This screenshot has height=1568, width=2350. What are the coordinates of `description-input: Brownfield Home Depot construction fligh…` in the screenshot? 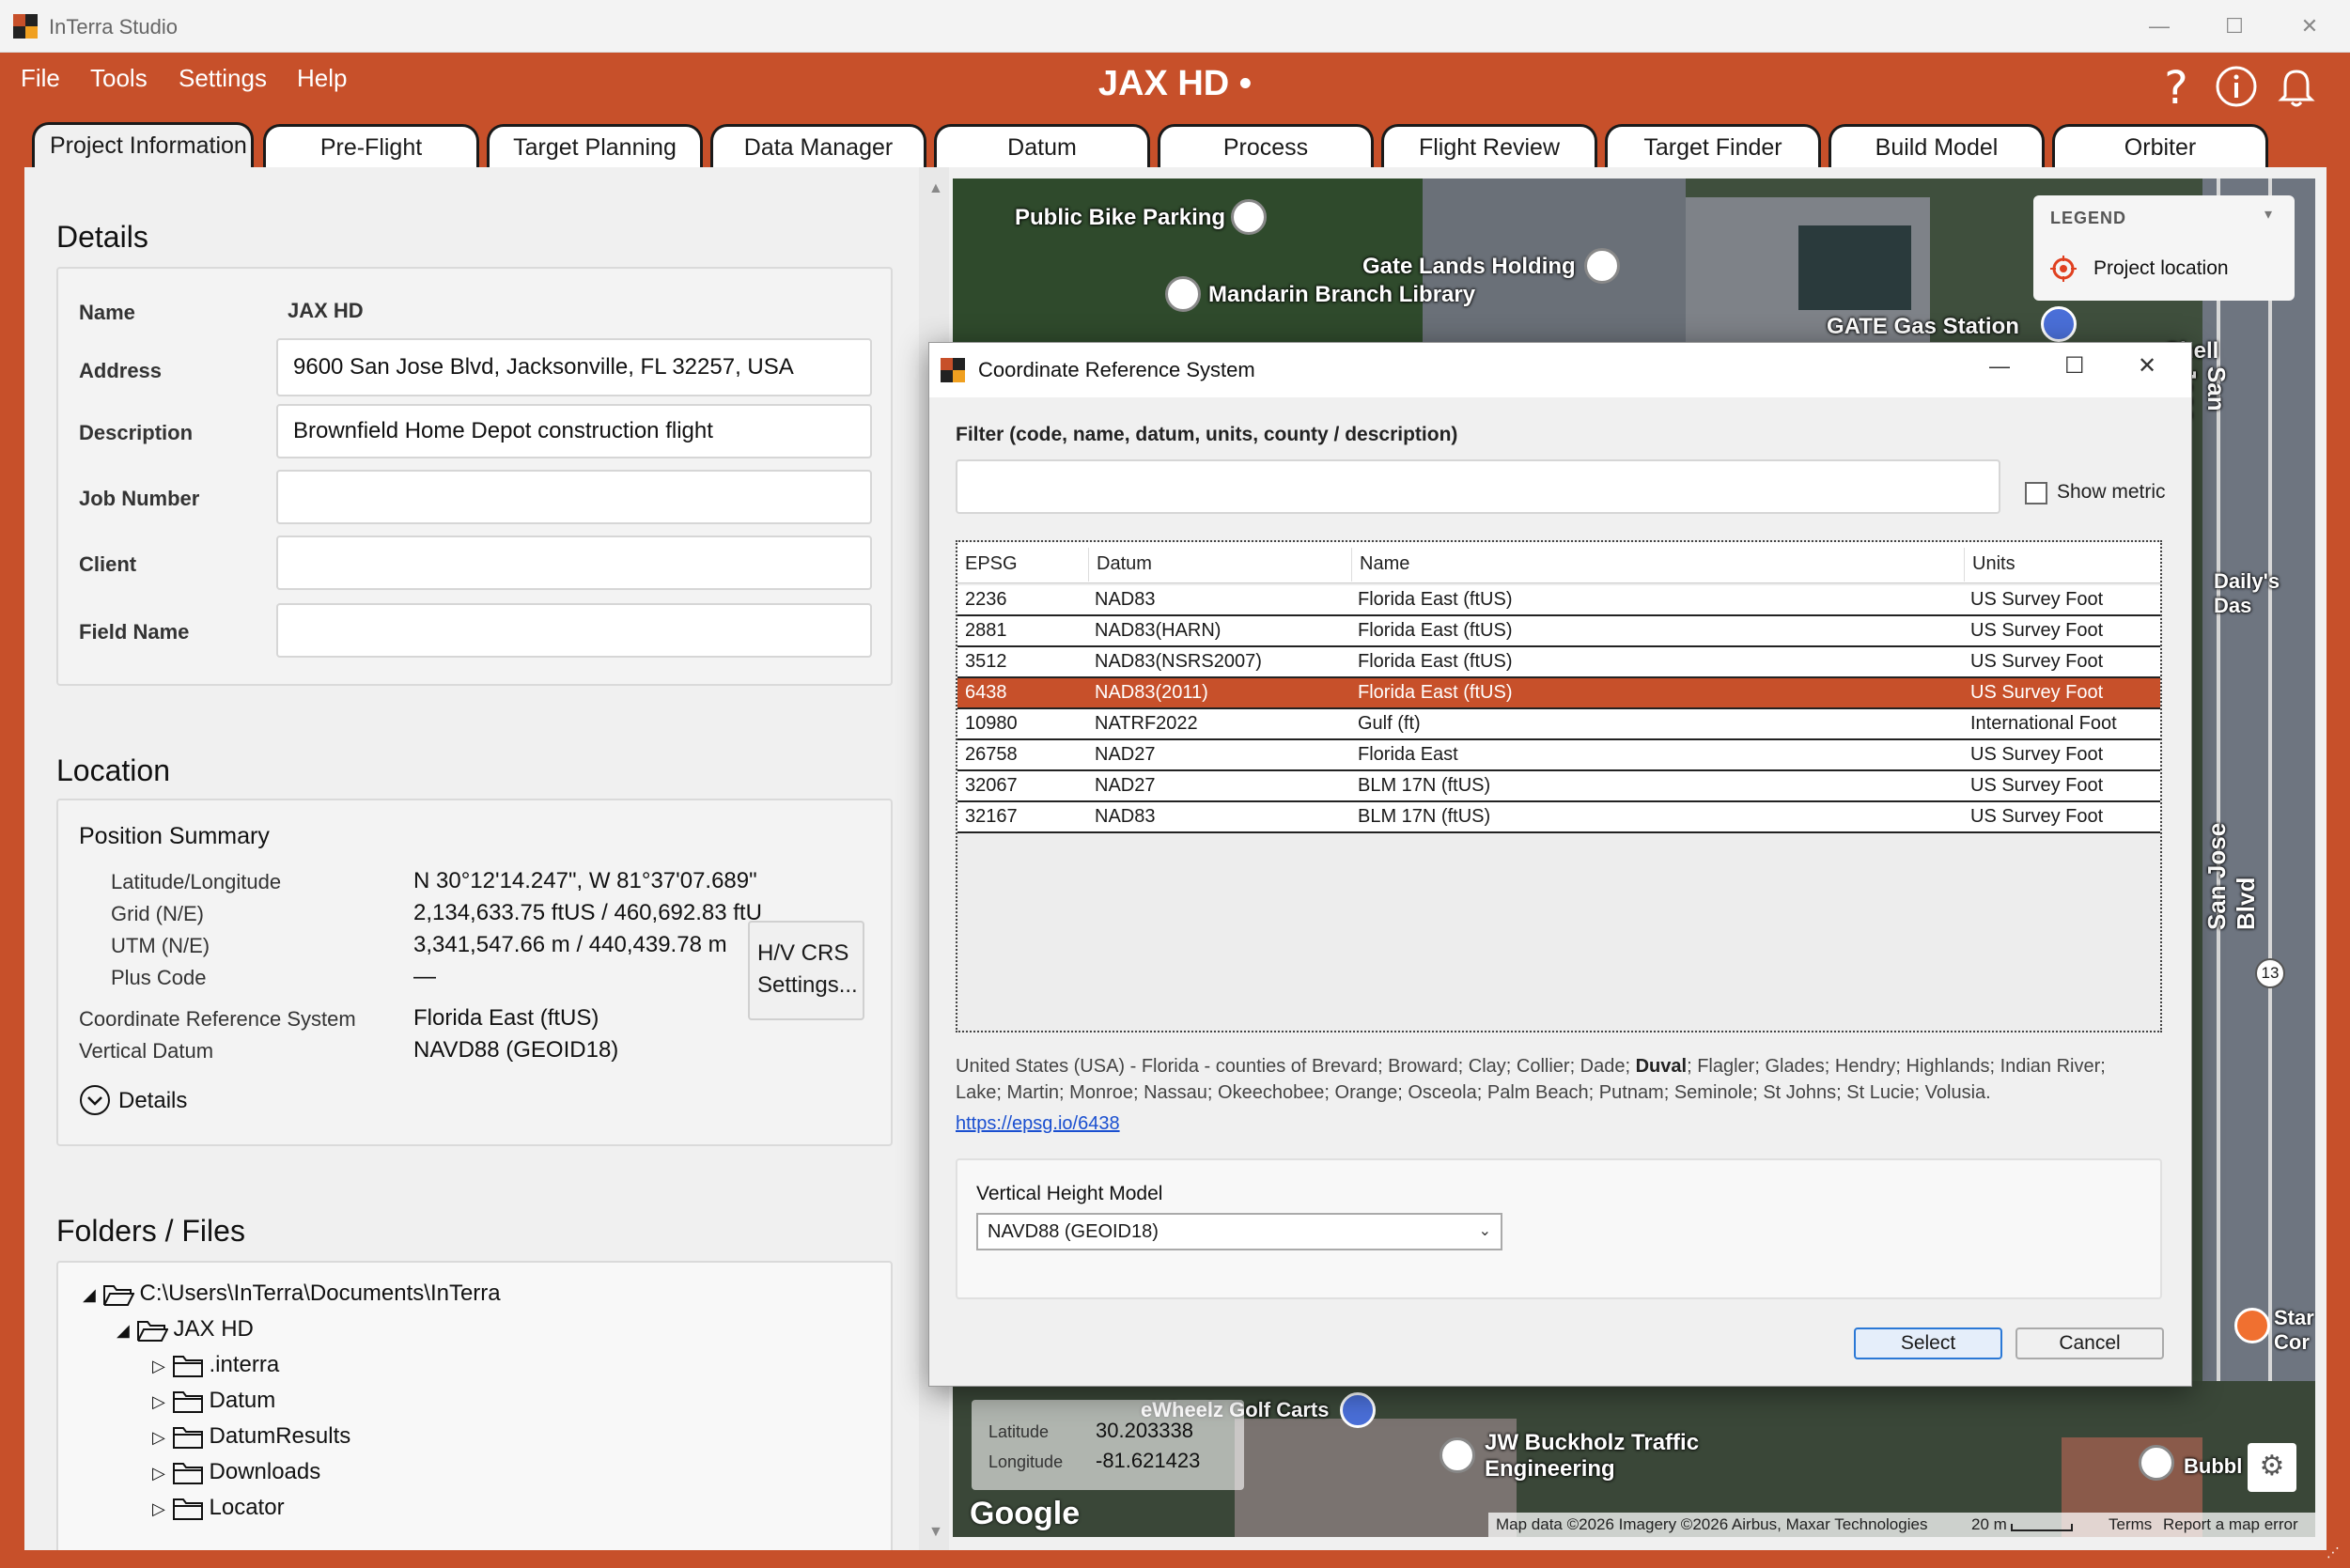 It's located at (574, 431).